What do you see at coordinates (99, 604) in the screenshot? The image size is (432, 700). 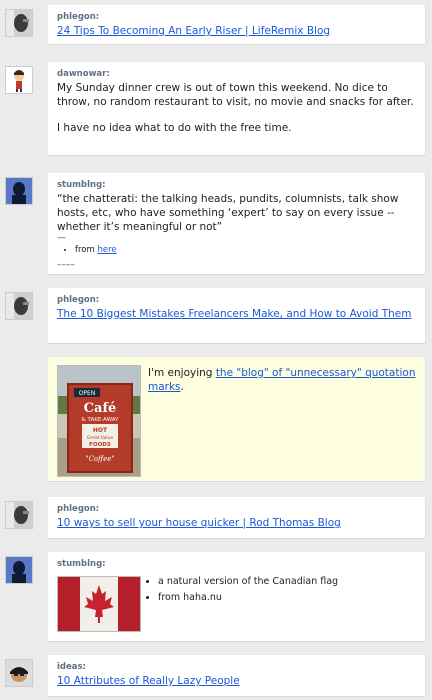 I see `post-image` at bounding box center [99, 604].